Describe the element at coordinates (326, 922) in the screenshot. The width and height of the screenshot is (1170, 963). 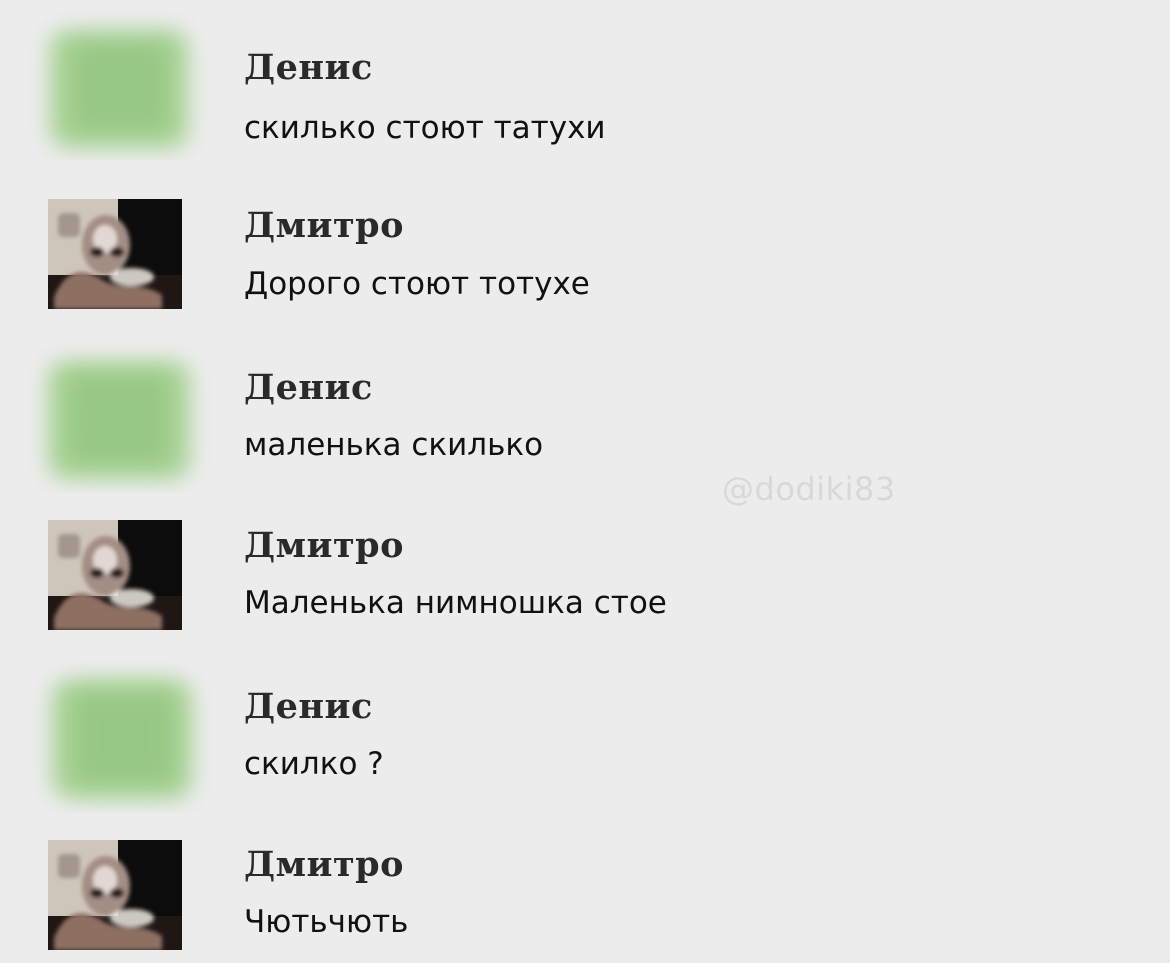
I see `message-text: Чютьчють` at that location.